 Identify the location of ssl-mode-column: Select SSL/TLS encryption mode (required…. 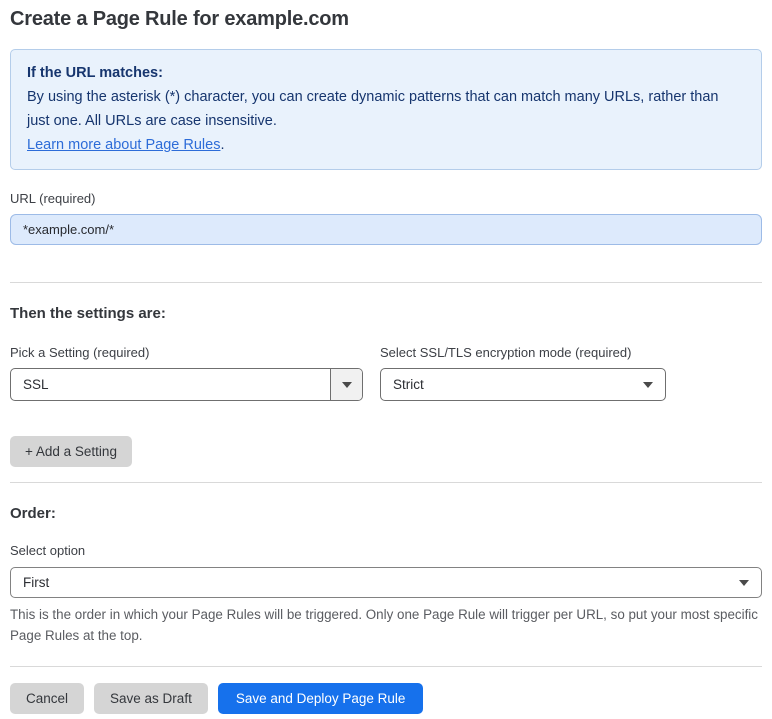
(523, 373).